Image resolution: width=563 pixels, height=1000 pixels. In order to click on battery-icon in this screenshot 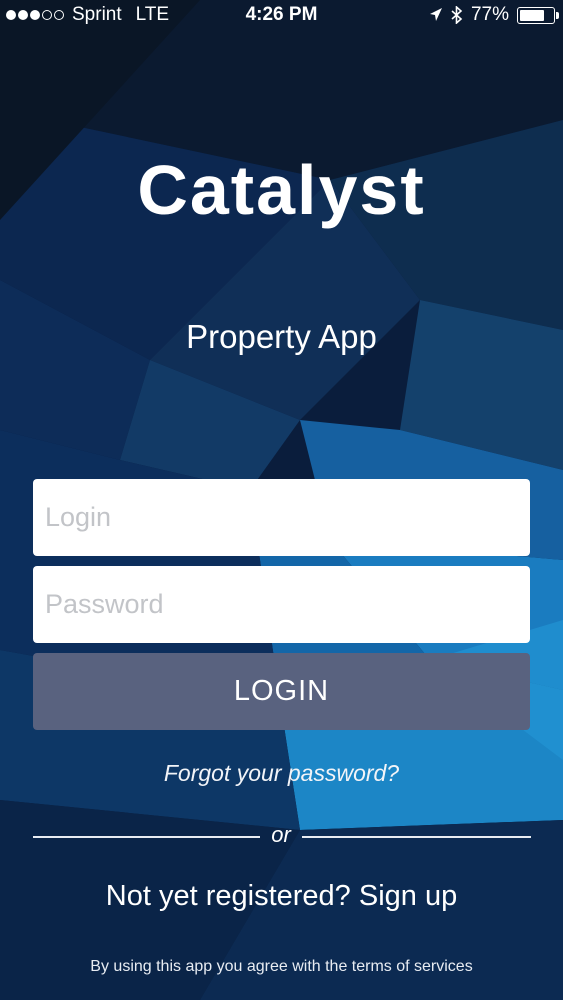, I will do `click(538, 15)`.